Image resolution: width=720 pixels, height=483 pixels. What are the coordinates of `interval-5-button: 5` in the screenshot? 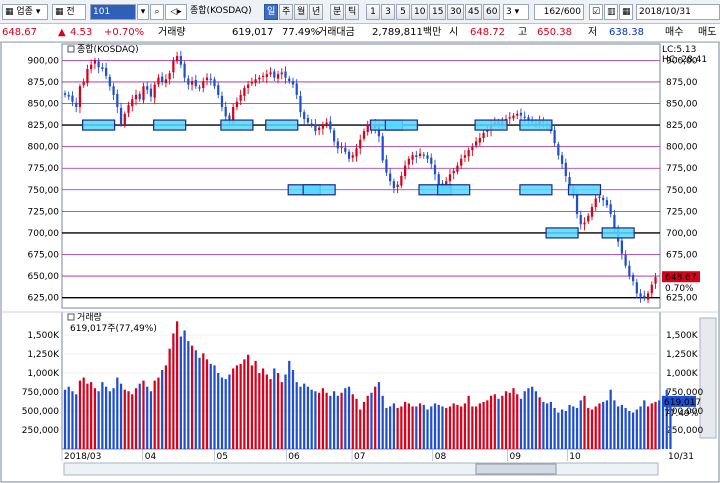 It's located at (403, 12).